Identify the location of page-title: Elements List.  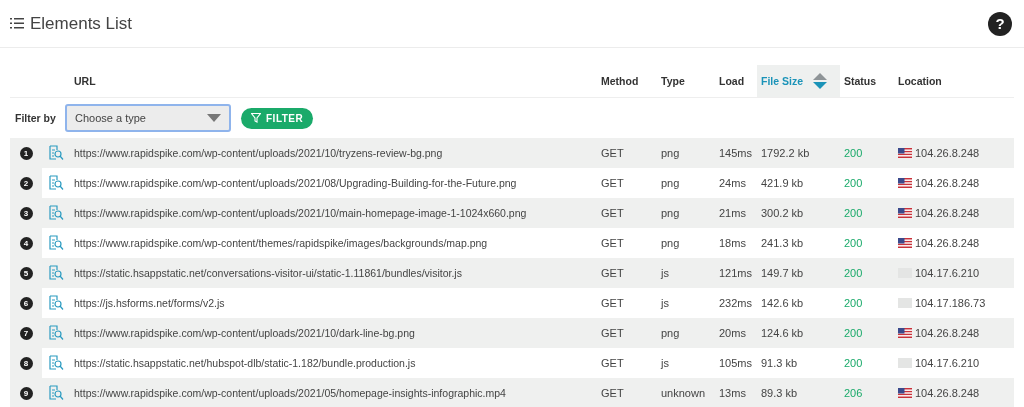
(81, 23).